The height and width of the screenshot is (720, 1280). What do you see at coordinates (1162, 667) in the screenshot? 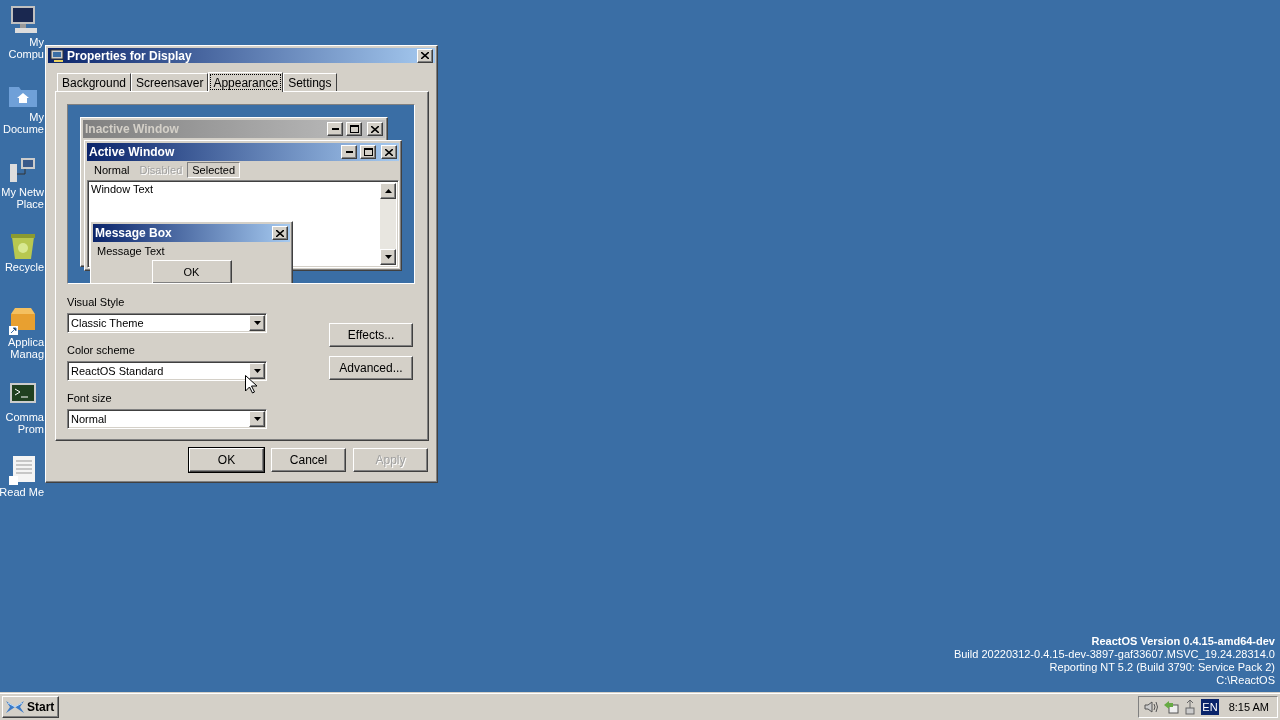
I see `version-text: Reporting NT 5.2 (Build 3790: Service Pack 2)` at bounding box center [1162, 667].